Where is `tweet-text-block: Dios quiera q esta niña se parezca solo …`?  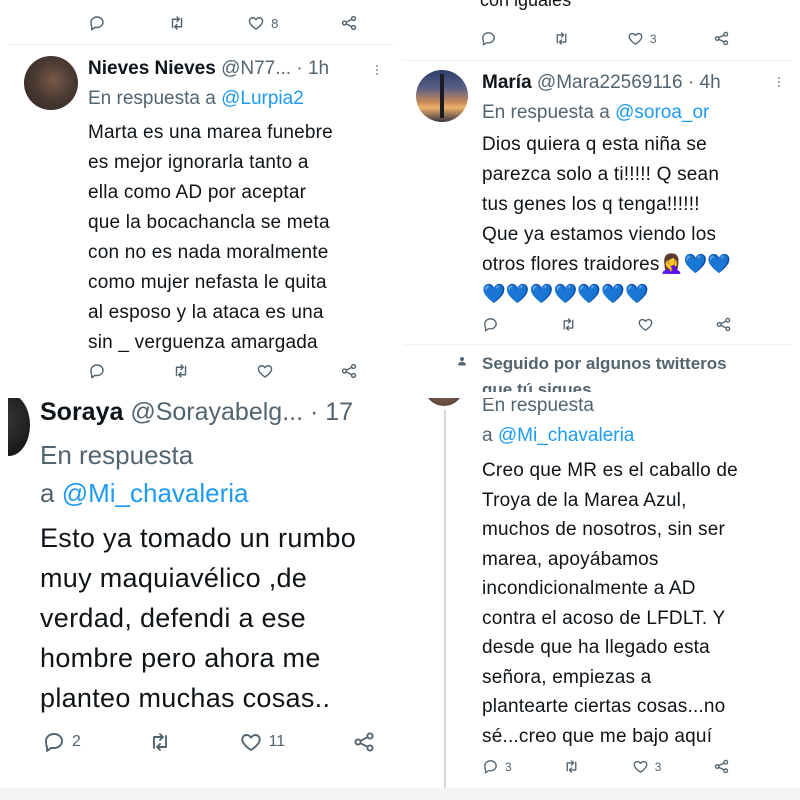 tweet-text-block: Dios quiera q esta niña se parezca solo … is located at coordinates (606, 220).